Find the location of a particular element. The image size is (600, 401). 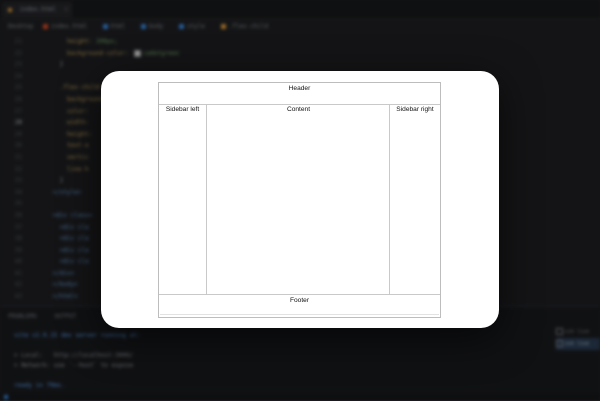

layout-sidebar-right: Sidebar right is located at coordinates (414, 199).